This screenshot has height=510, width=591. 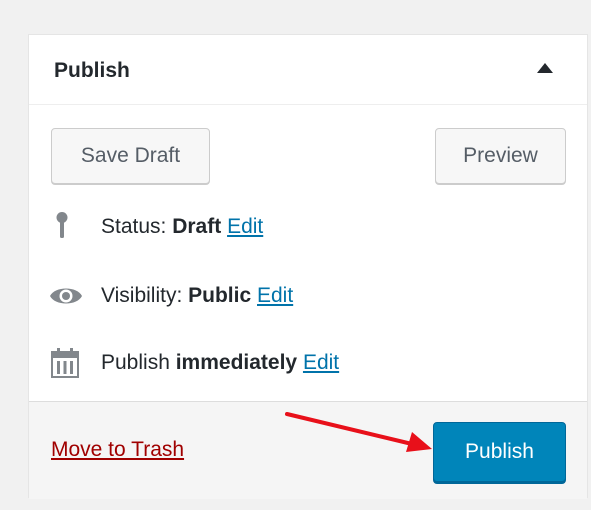 What do you see at coordinates (245, 226) in the screenshot?
I see `edit-status-link: Edit` at bounding box center [245, 226].